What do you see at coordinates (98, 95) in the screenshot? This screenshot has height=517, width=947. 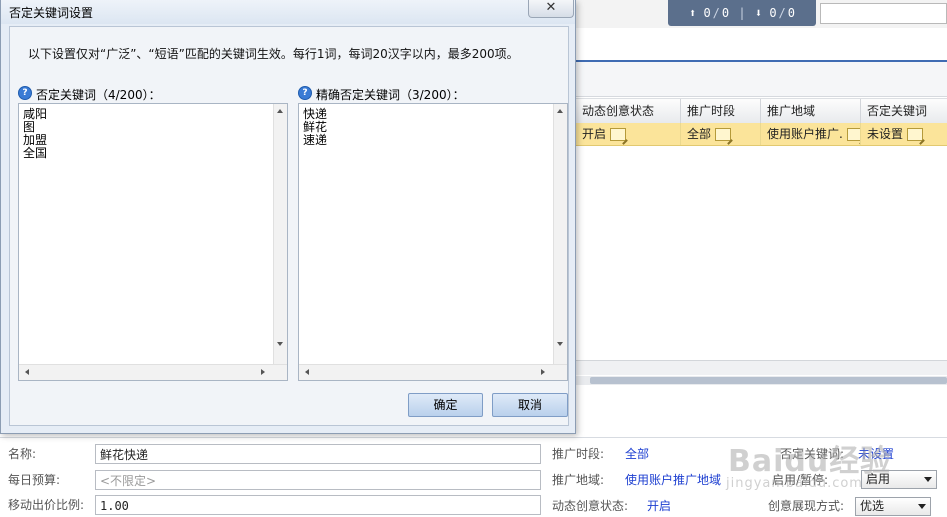 I see `negative-keywords-list-label: 否定关键词（4/200）：` at bounding box center [98, 95].